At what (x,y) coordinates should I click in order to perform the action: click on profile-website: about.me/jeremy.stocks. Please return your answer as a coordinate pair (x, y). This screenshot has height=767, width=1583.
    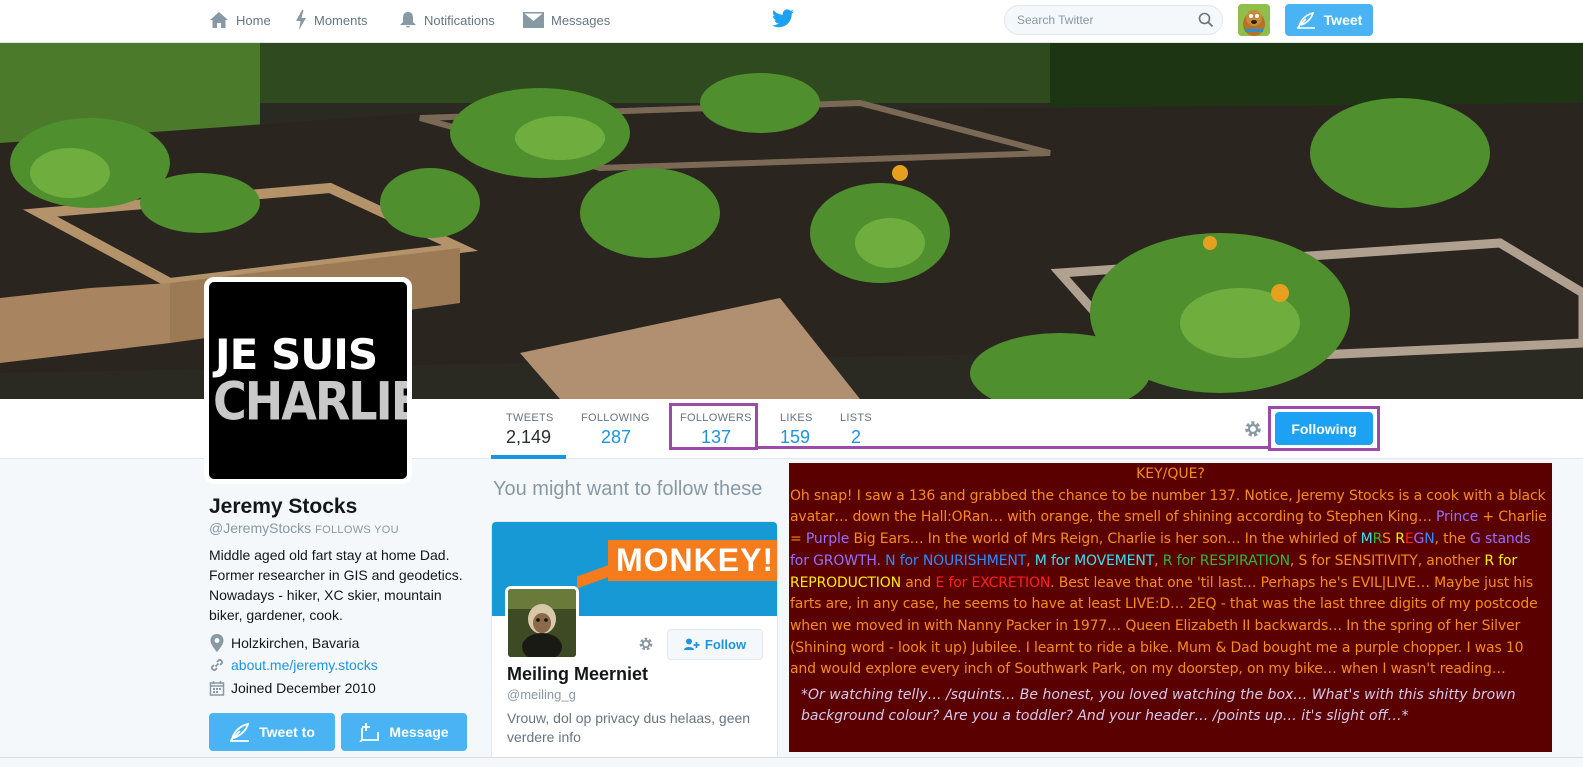
    Looking at the image, I should click on (293, 665).